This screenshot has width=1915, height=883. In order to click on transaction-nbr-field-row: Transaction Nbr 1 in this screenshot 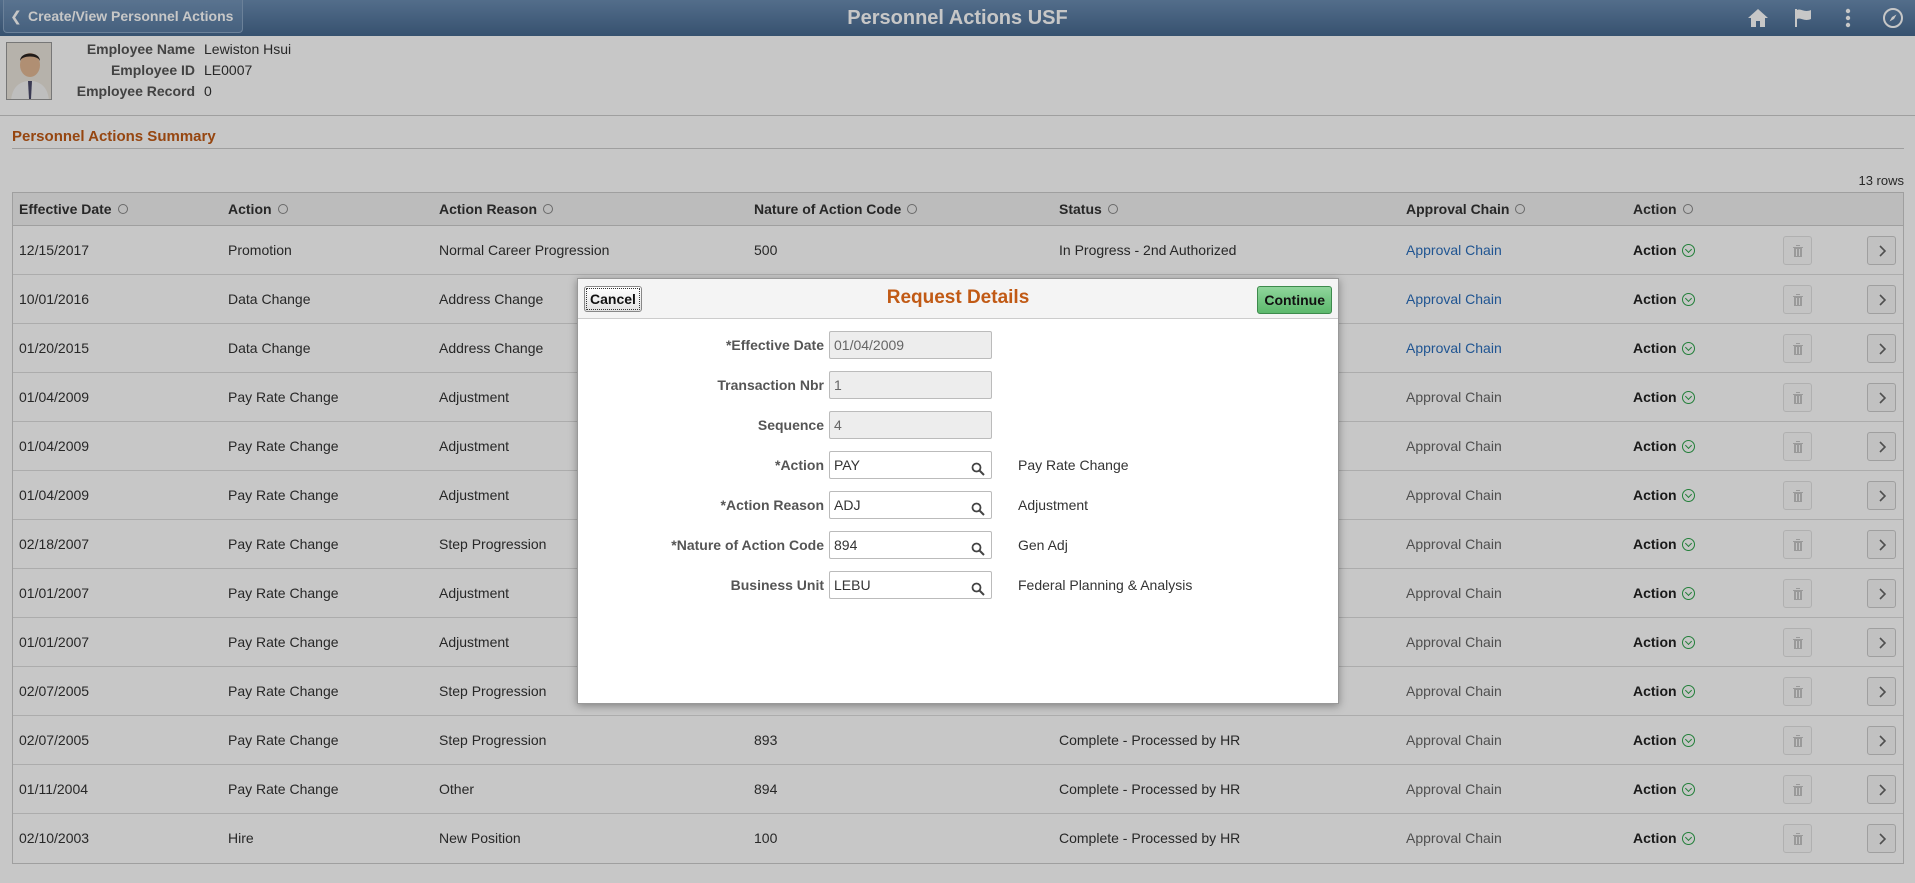, I will do `click(959, 385)`.